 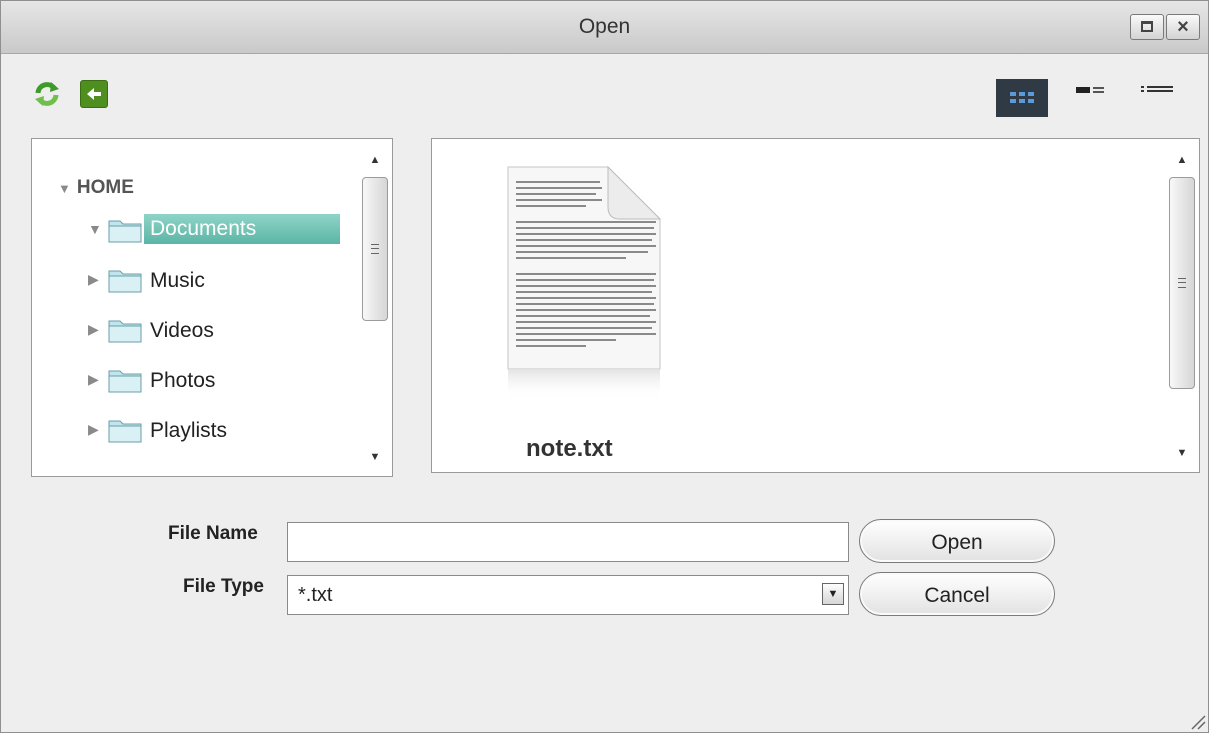 What do you see at coordinates (1090, 90) in the screenshot?
I see `detail-view-icon` at bounding box center [1090, 90].